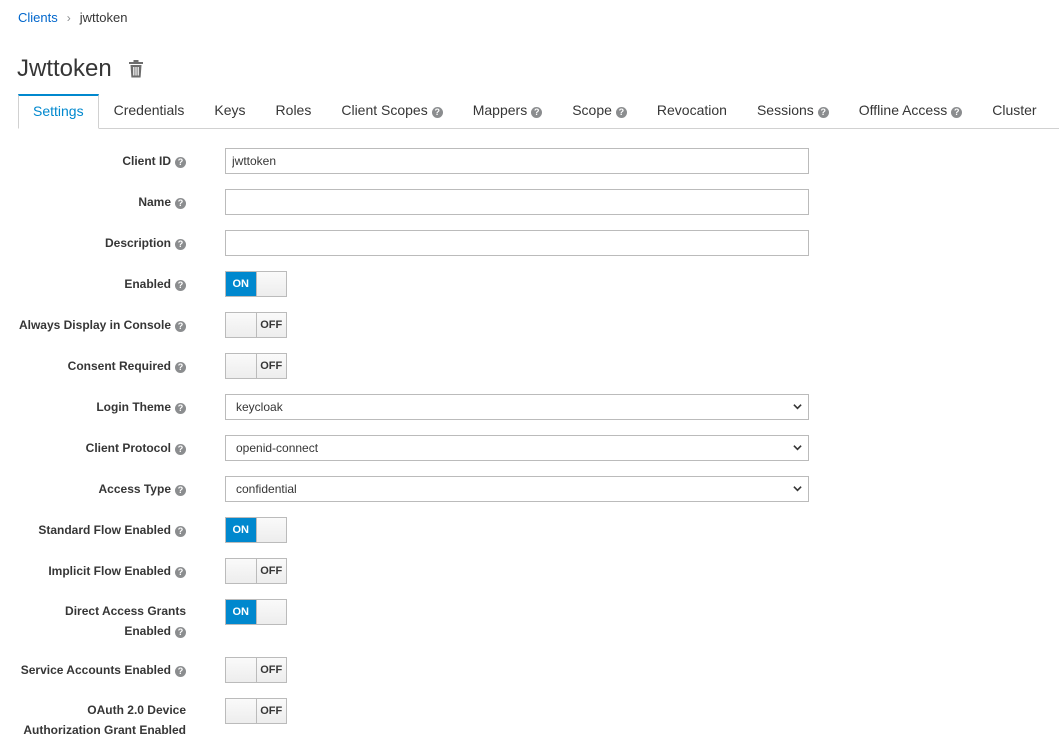 The width and height of the screenshot is (1059, 745). I want to click on implicit-flow-toggle: OFF, so click(256, 571).